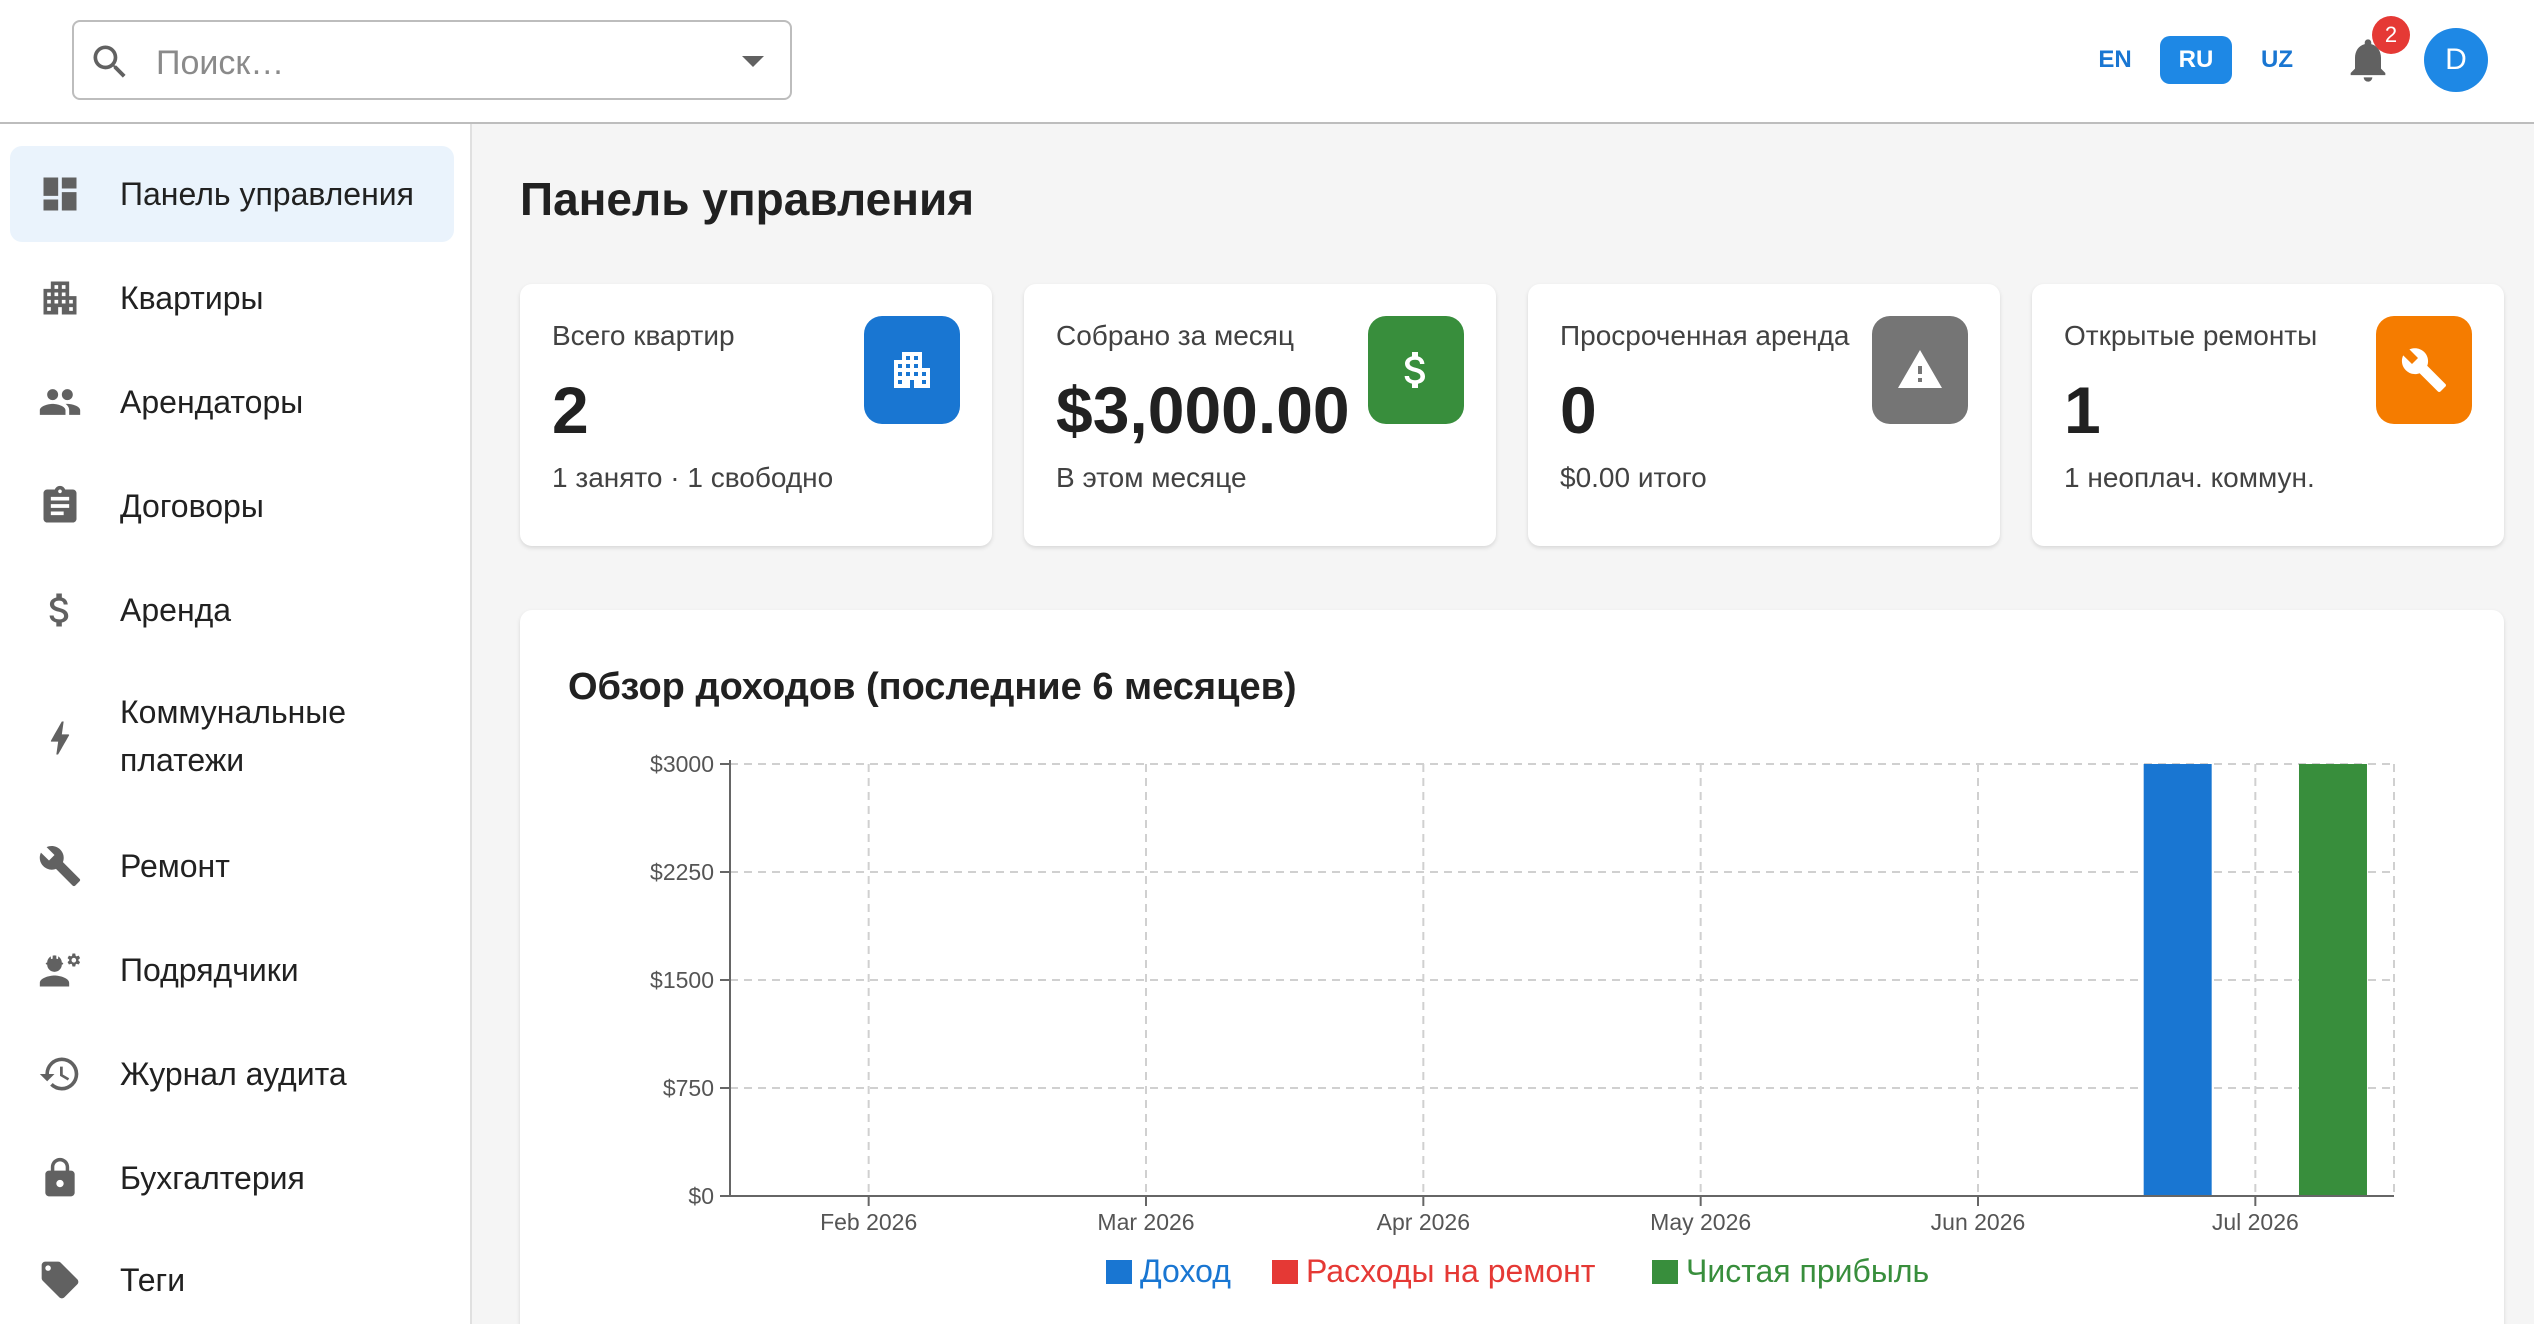 The width and height of the screenshot is (2534, 1324). Describe the element at coordinates (60, 1280) in the screenshot. I see `tag-icon` at that location.